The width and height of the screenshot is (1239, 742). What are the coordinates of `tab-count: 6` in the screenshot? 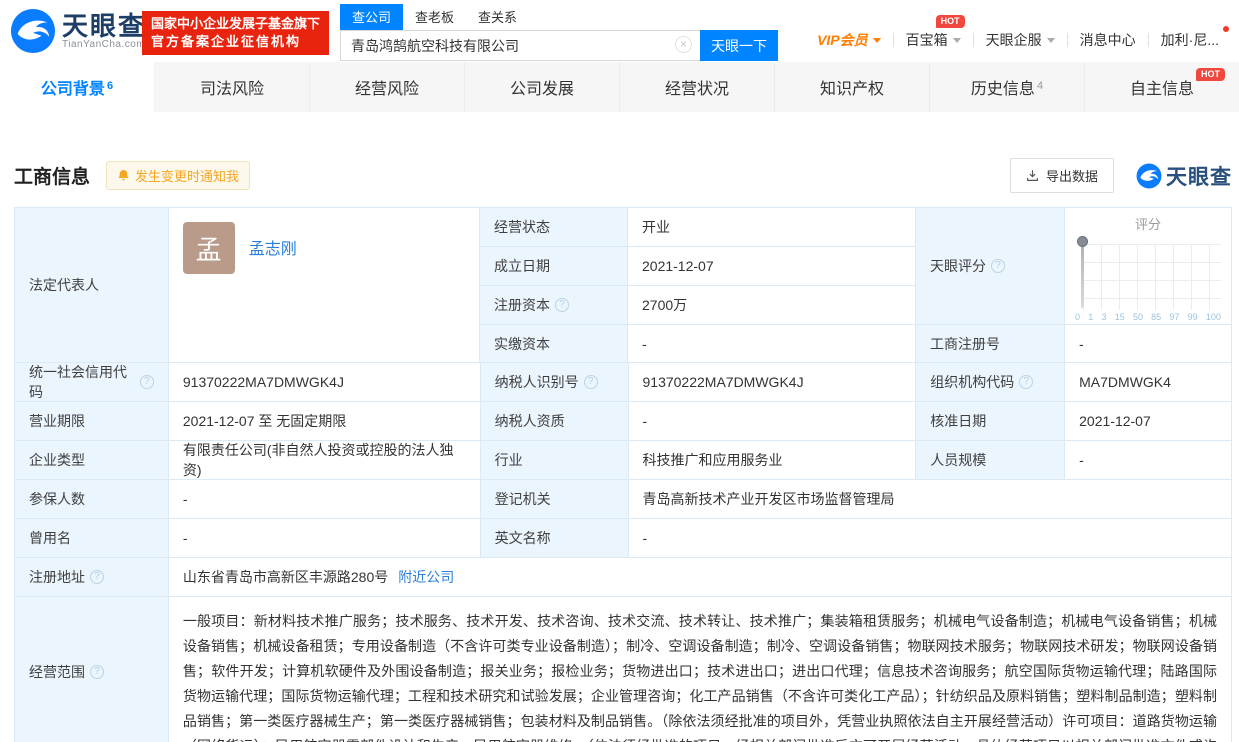 It's located at (110, 86).